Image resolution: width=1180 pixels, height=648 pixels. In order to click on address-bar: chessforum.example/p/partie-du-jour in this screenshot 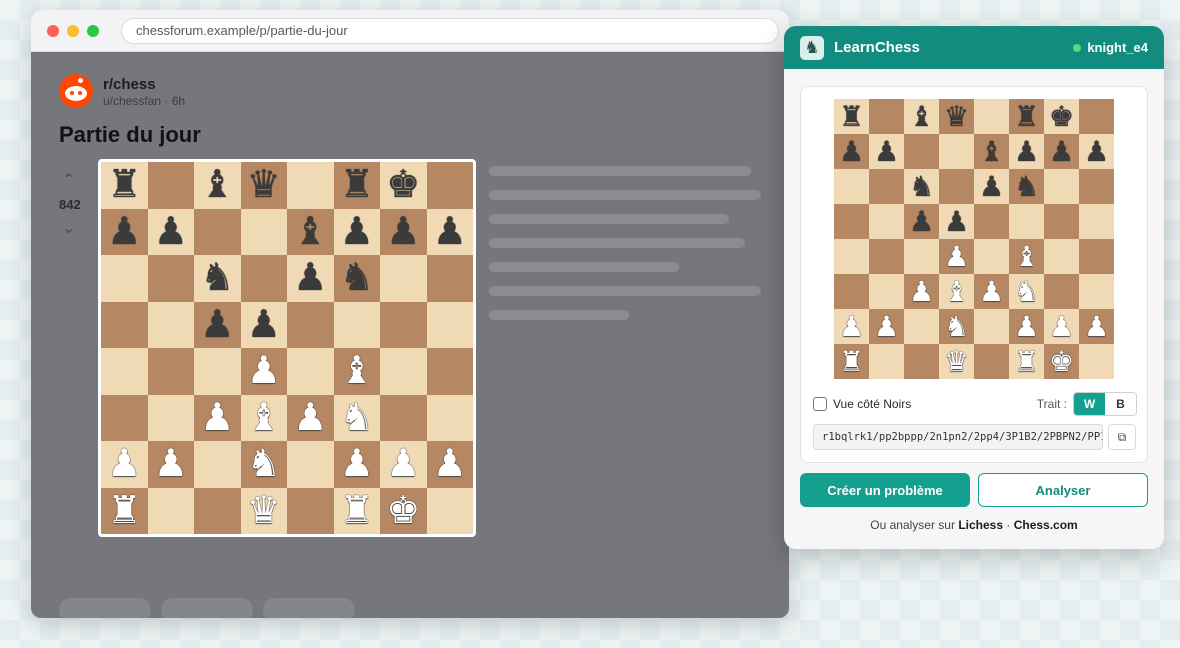, I will do `click(450, 30)`.